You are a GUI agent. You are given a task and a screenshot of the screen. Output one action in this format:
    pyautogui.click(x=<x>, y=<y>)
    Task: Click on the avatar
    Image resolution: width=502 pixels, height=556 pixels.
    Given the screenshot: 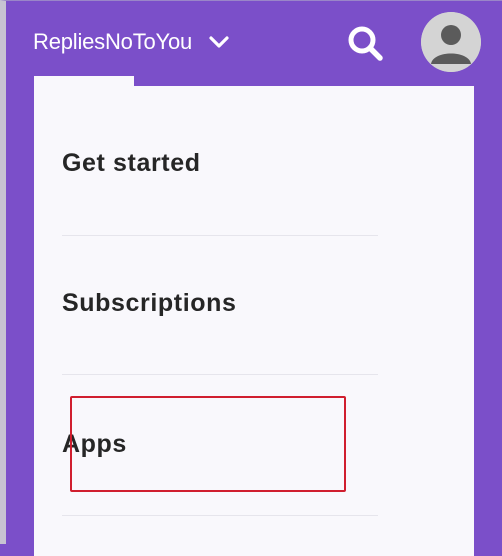 What is the action you would take?
    pyautogui.click(x=451, y=42)
    